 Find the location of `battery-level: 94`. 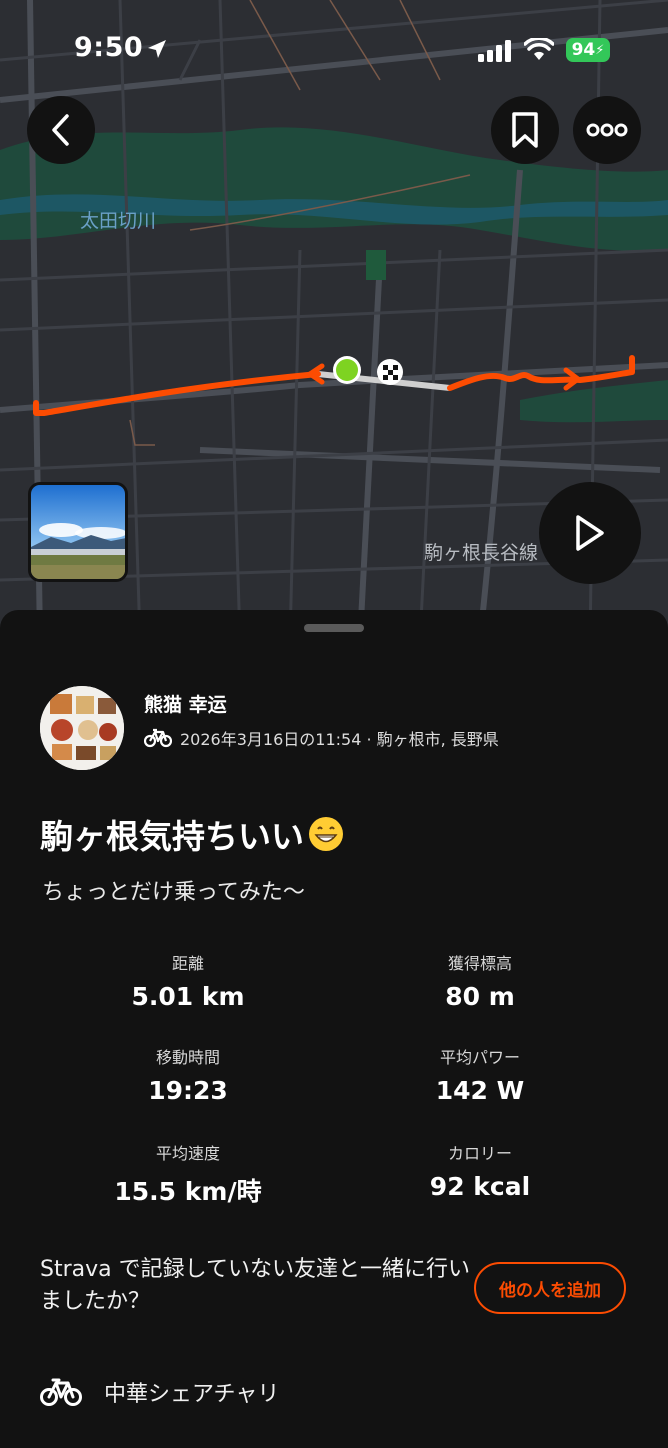

battery-level: 94 is located at coordinates (583, 50).